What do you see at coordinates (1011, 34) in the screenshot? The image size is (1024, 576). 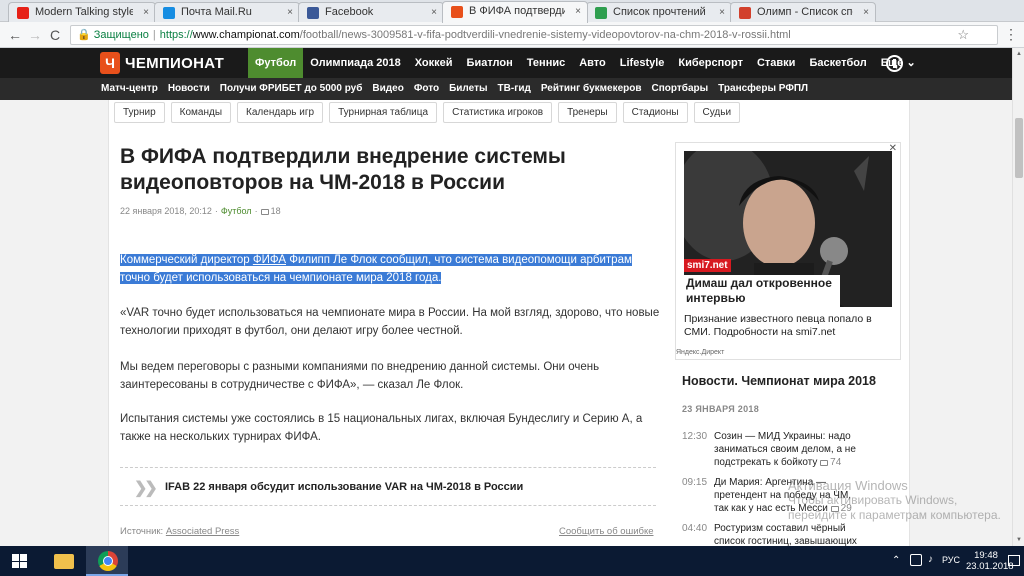 I see `browser-menu-icon: ⋮` at bounding box center [1011, 34].